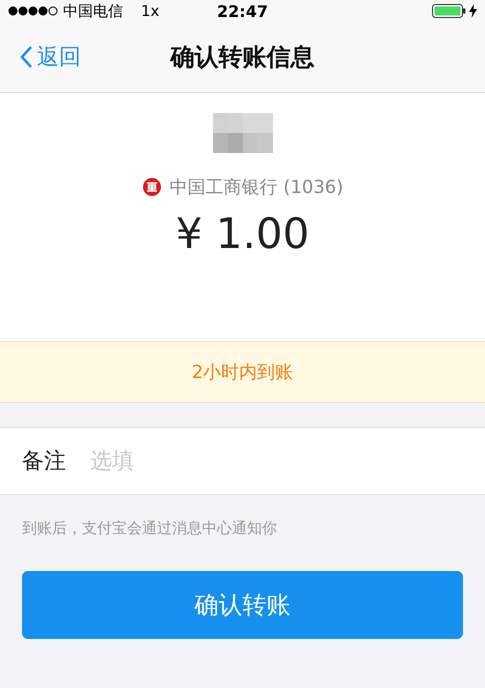 This screenshot has width=485, height=688. Describe the element at coordinates (449, 11) in the screenshot. I see `battery-icon` at that location.